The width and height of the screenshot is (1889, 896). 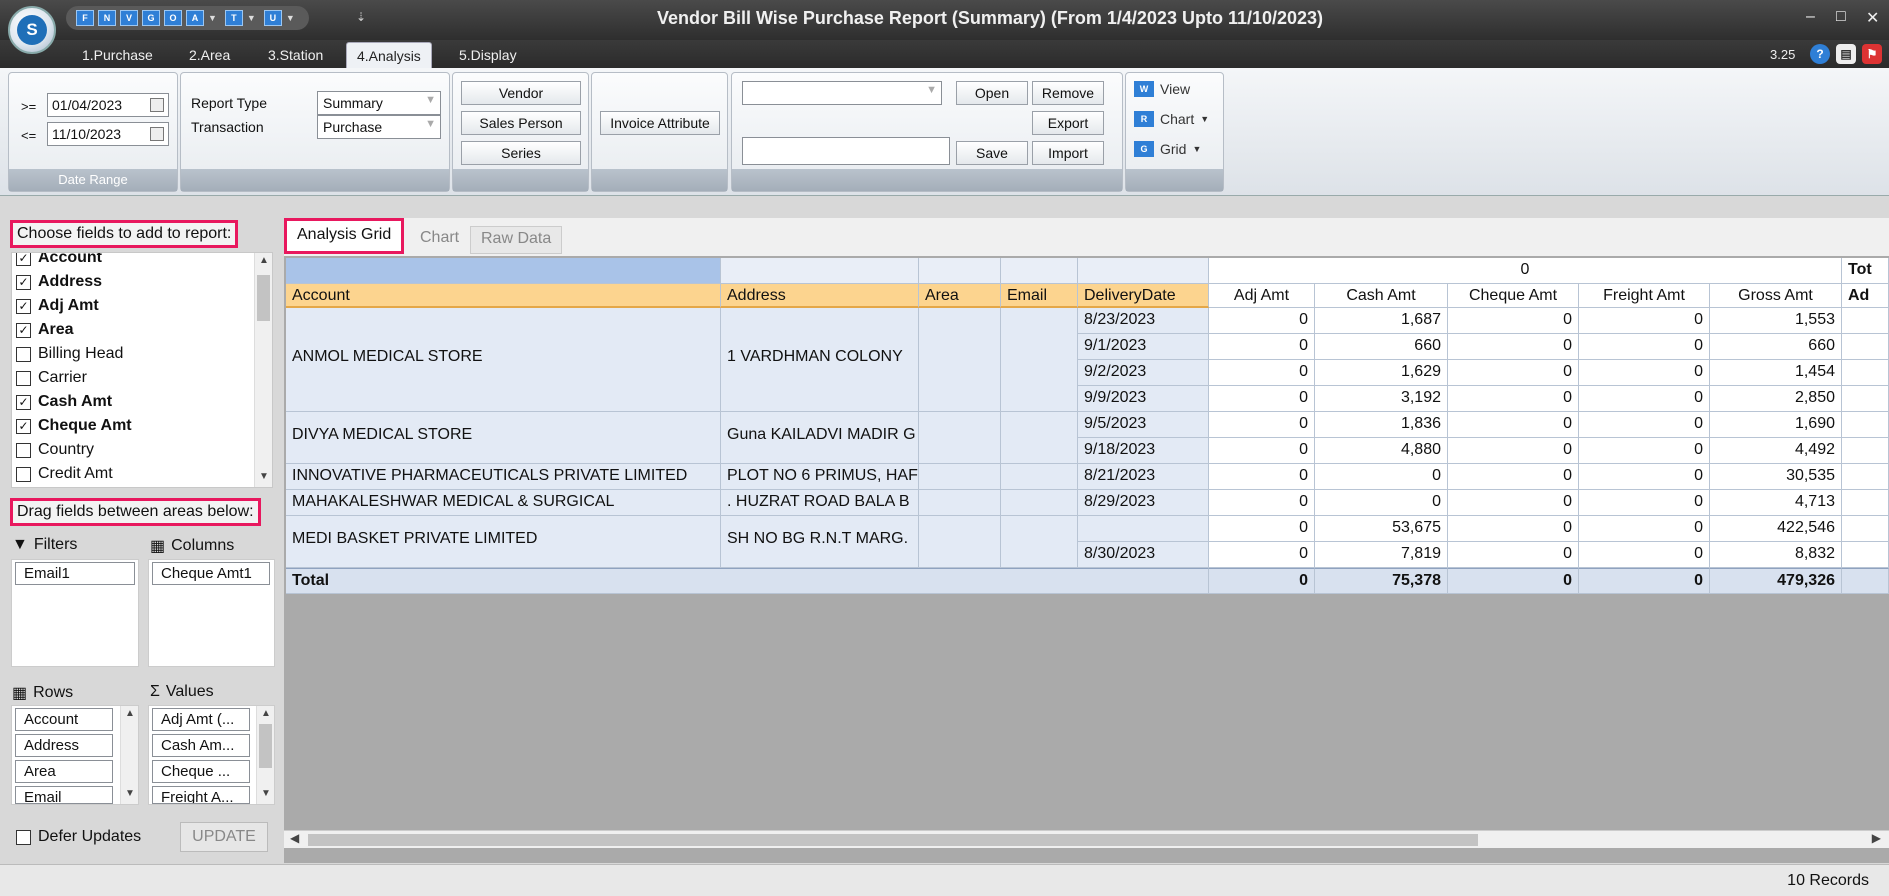 I want to click on tab-analysis-grid: Analysis Grid, so click(x=344, y=236).